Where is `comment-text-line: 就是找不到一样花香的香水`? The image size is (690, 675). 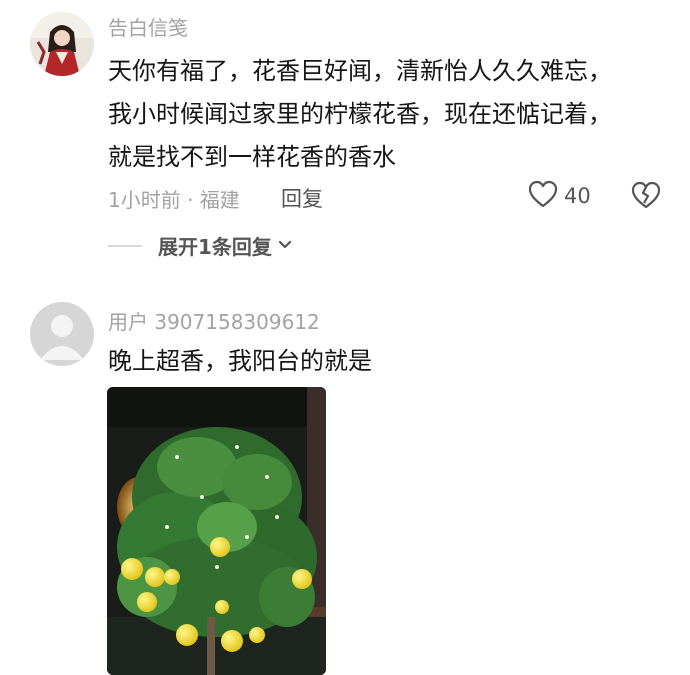 comment-text-line: 就是找不到一样花香的香水 is located at coordinates (252, 157).